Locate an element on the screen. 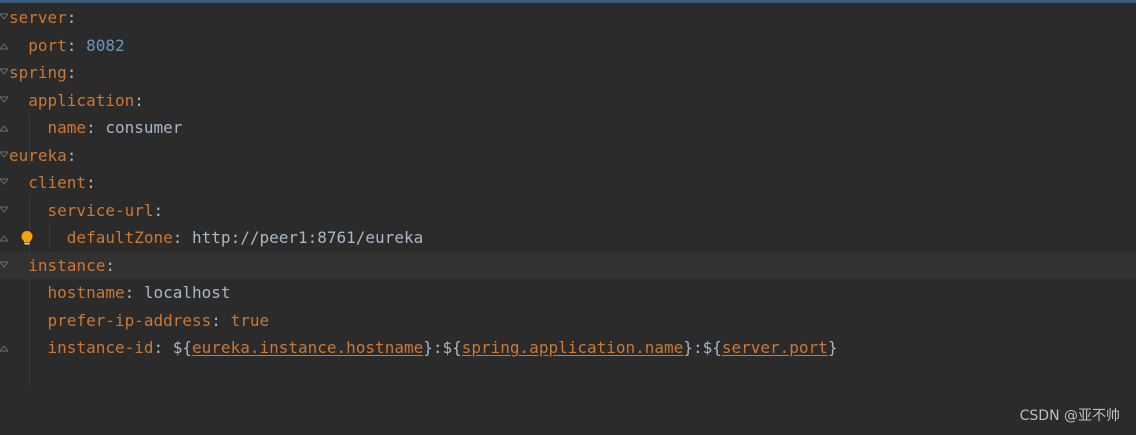 Image resolution: width=1136 pixels, height=435 pixels. code-line: application: is located at coordinates (568, 101).